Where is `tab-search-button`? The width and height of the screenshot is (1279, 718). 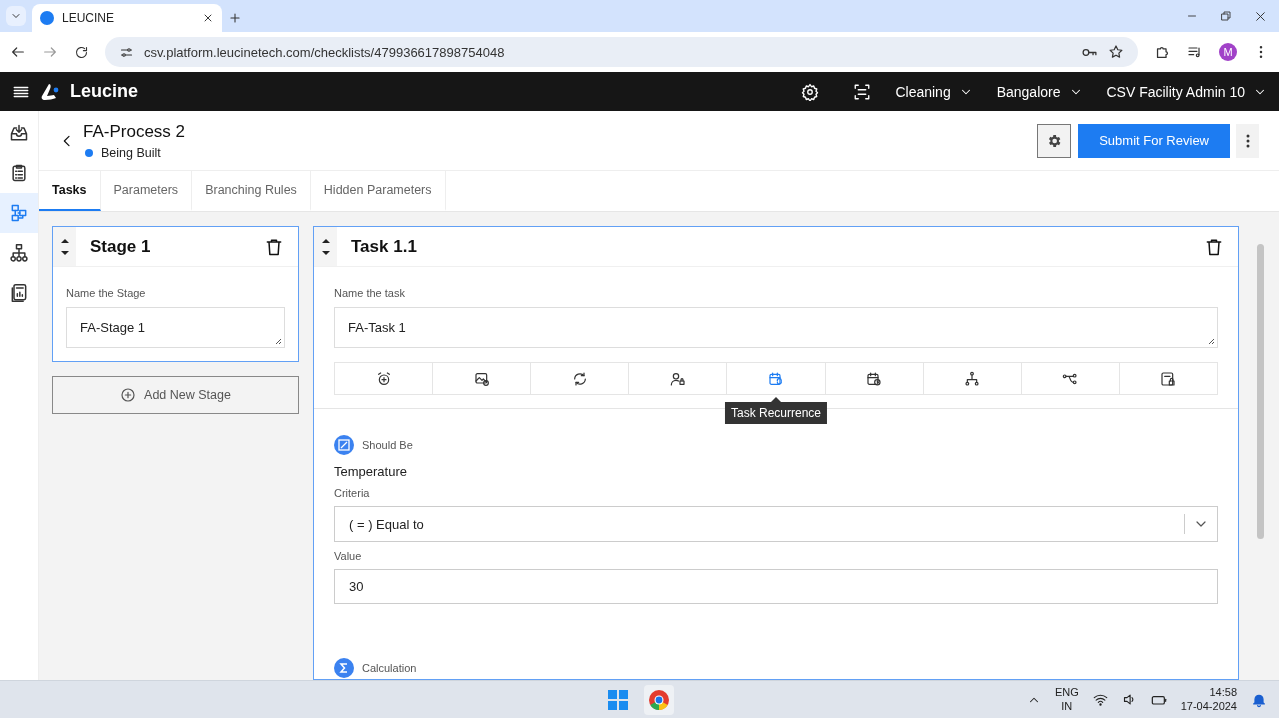 tab-search-button is located at coordinates (16, 16).